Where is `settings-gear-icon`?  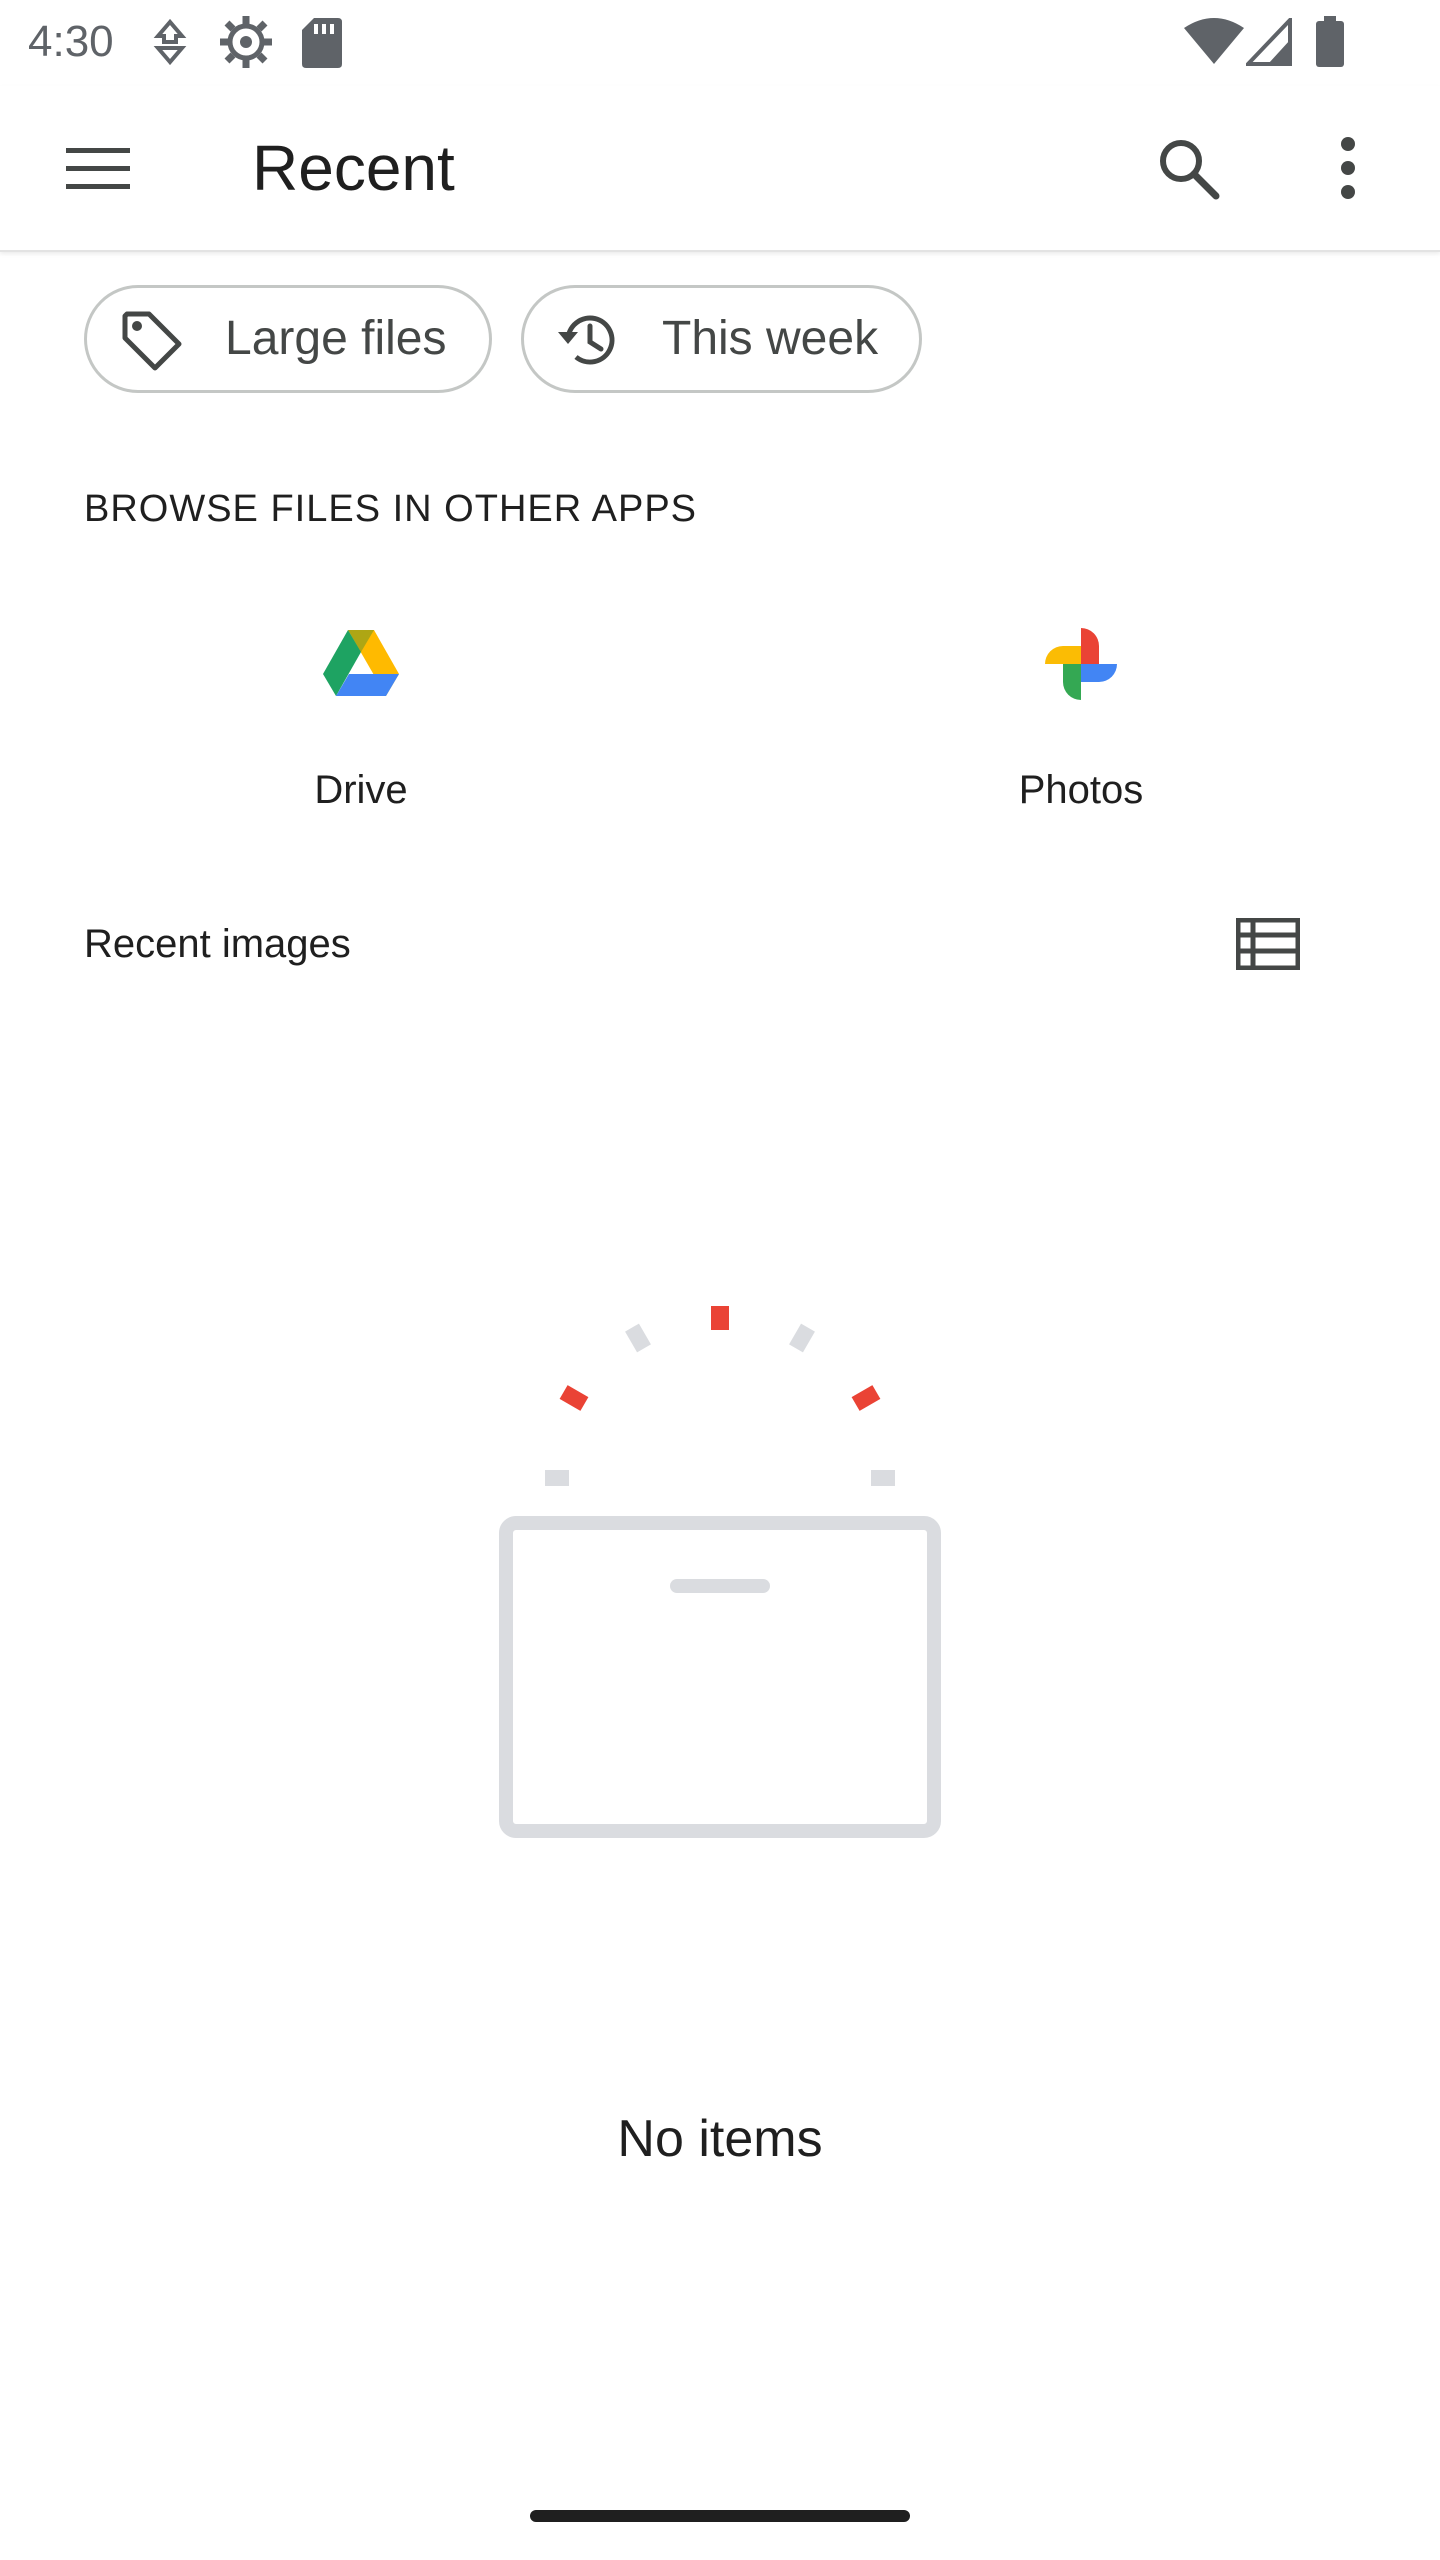
settings-gear-icon is located at coordinates (246, 42).